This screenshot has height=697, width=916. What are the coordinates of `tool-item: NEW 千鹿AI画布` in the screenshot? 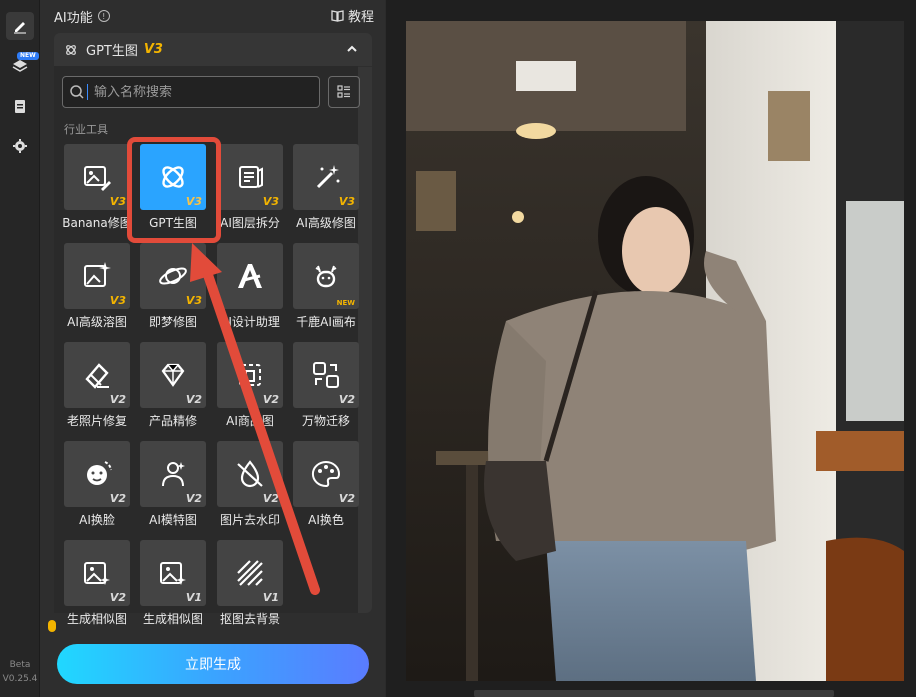 It's located at (326, 288).